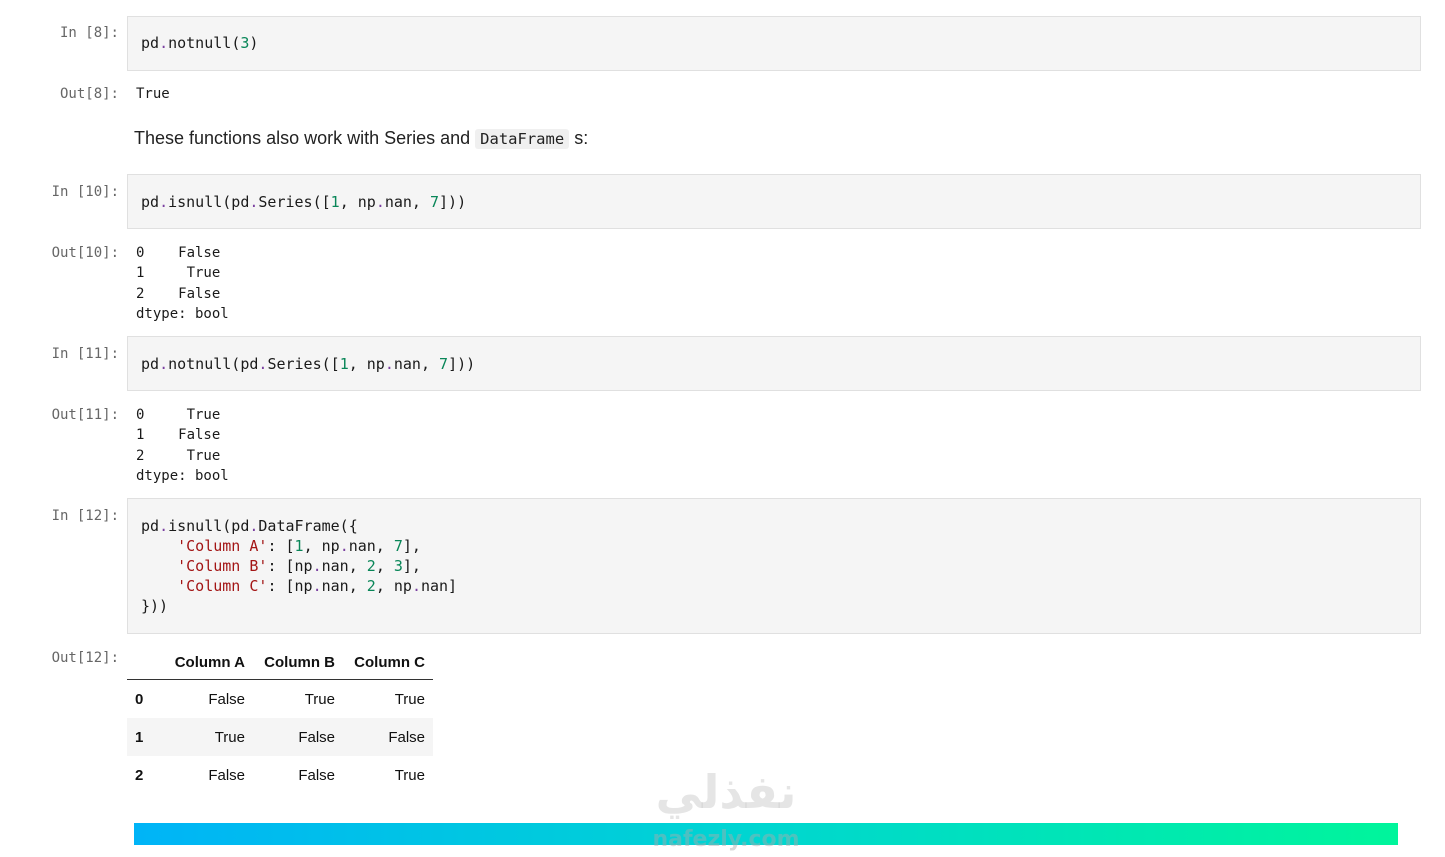 The height and width of the screenshot is (857, 1445). What do you see at coordinates (280, 699) in the screenshot?
I see `table-row: 0 False True True` at bounding box center [280, 699].